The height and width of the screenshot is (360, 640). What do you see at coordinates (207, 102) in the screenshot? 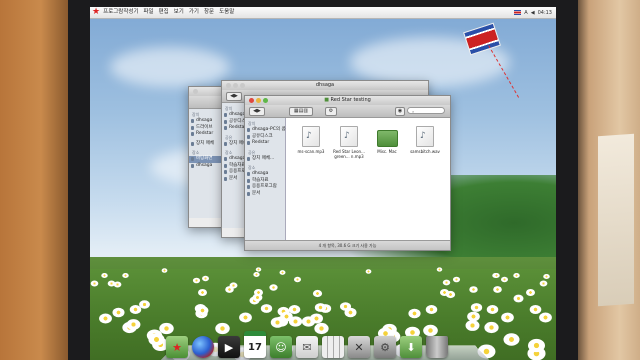
I see `window-toolbar` at bounding box center [207, 102].